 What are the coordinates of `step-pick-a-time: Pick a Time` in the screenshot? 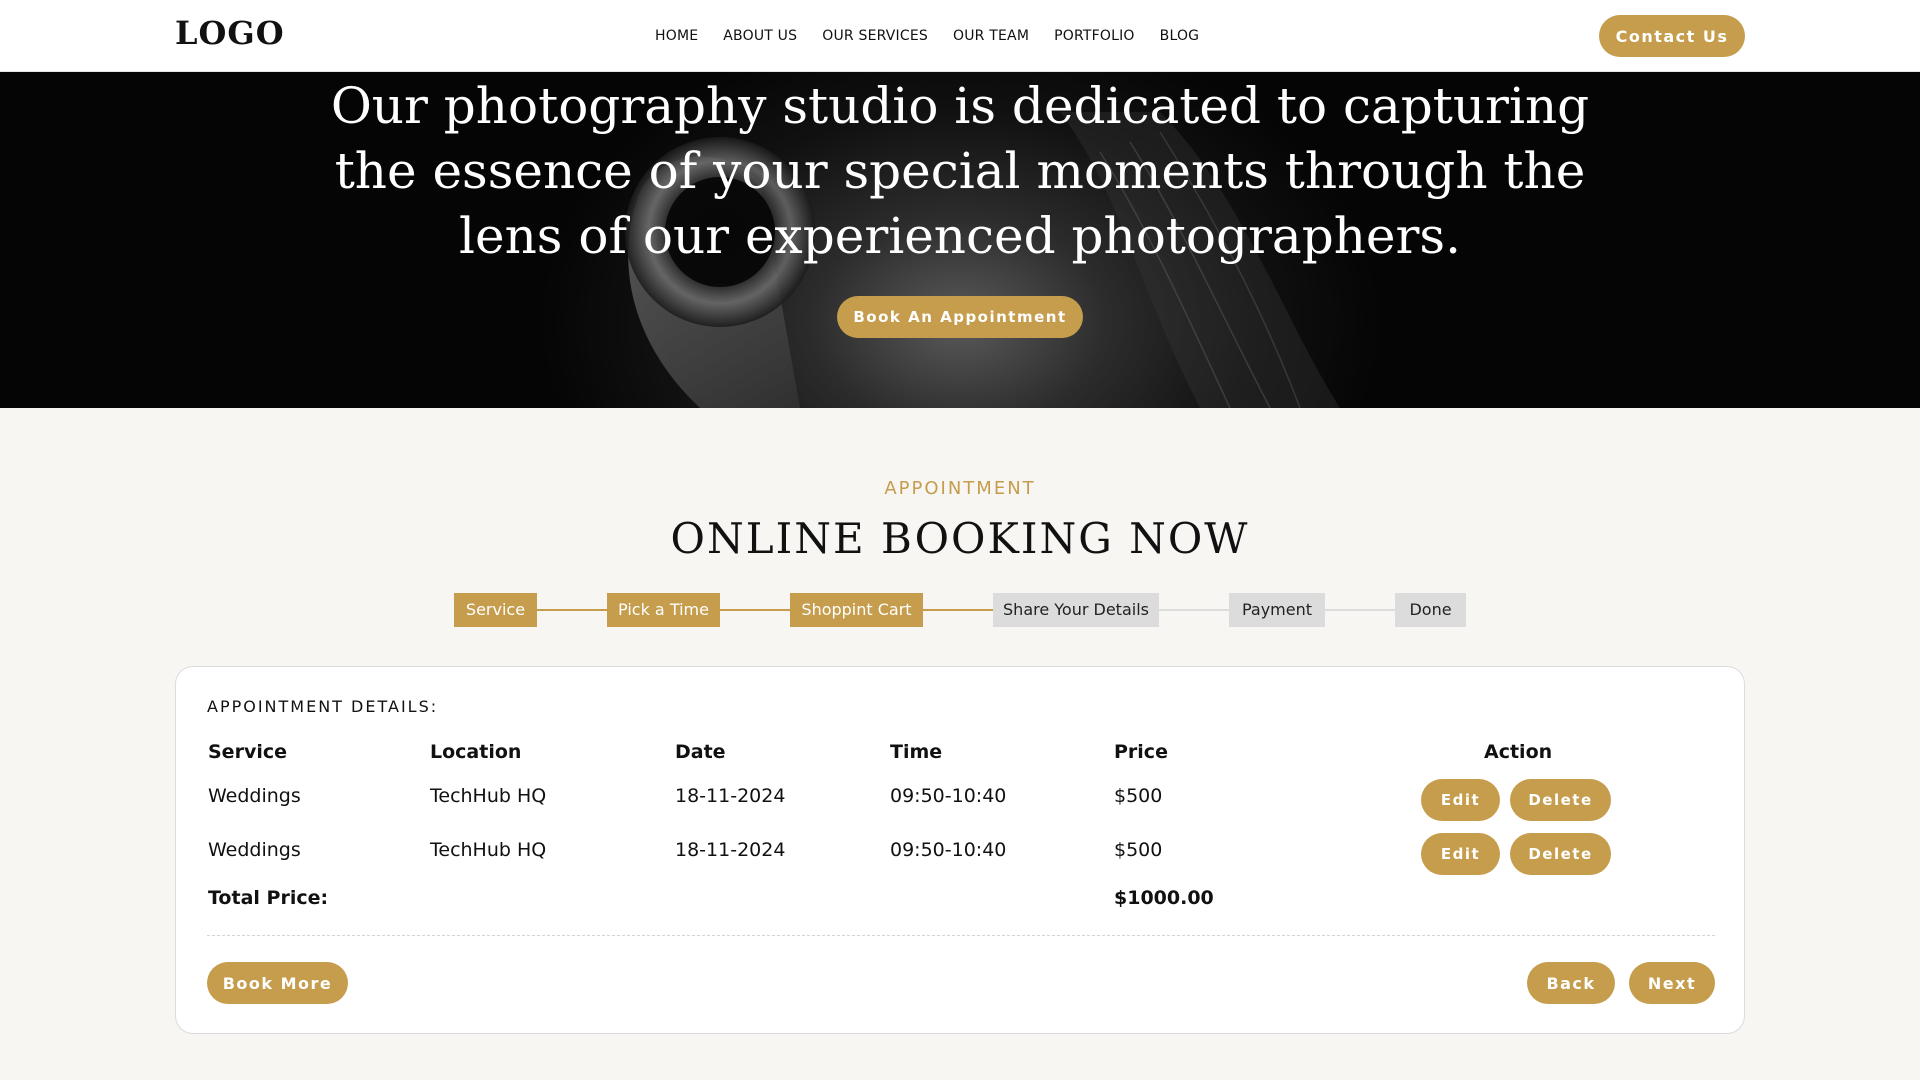 It's located at (663, 610).